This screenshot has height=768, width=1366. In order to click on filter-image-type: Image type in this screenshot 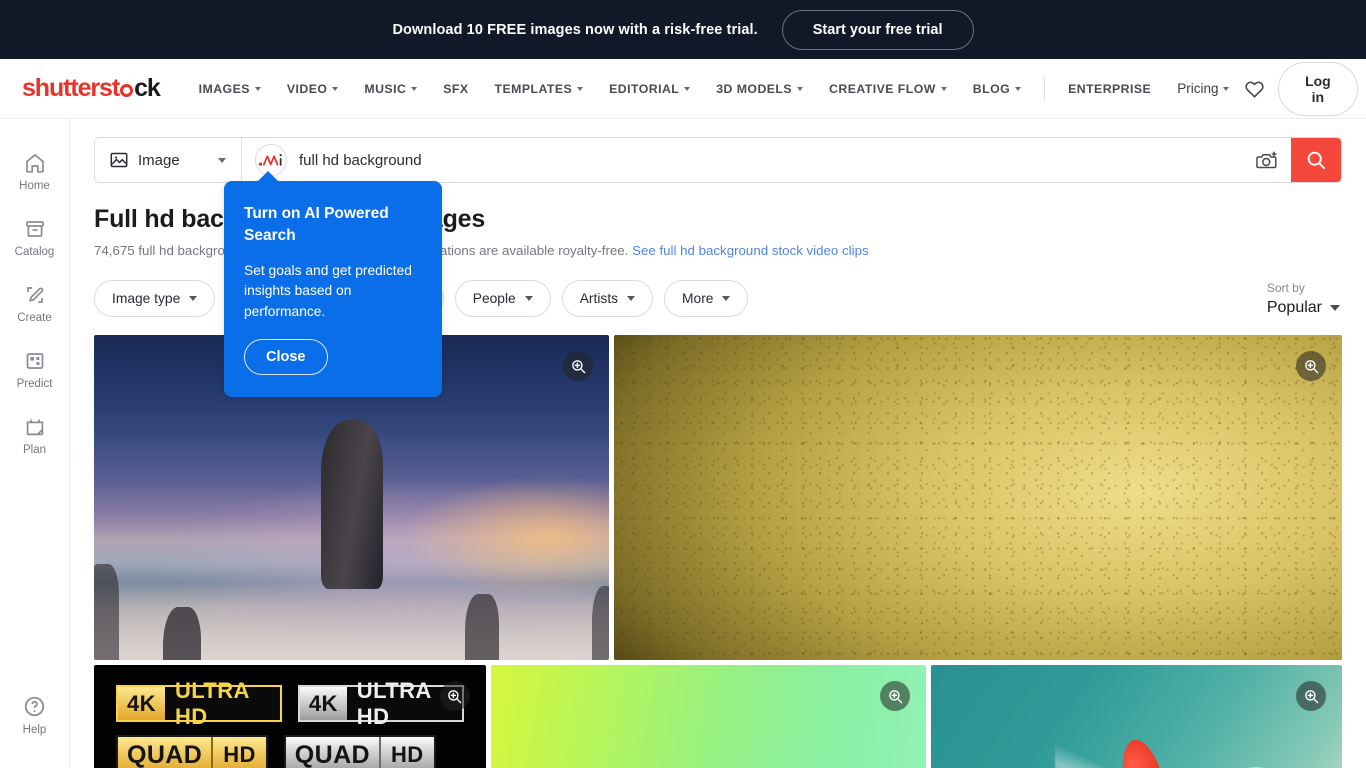, I will do `click(155, 298)`.